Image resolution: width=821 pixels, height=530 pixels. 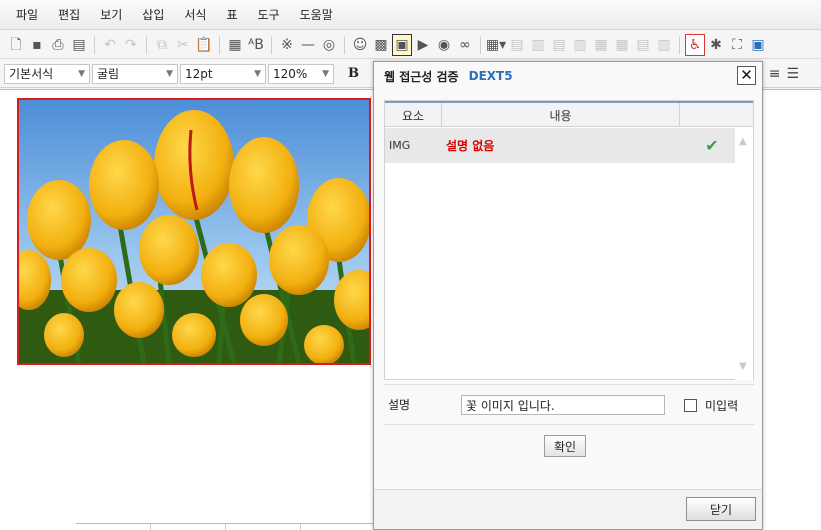 What do you see at coordinates (135, 73) in the screenshot?
I see `font-select: 굴림 ▼` at bounding box center [135, 73].